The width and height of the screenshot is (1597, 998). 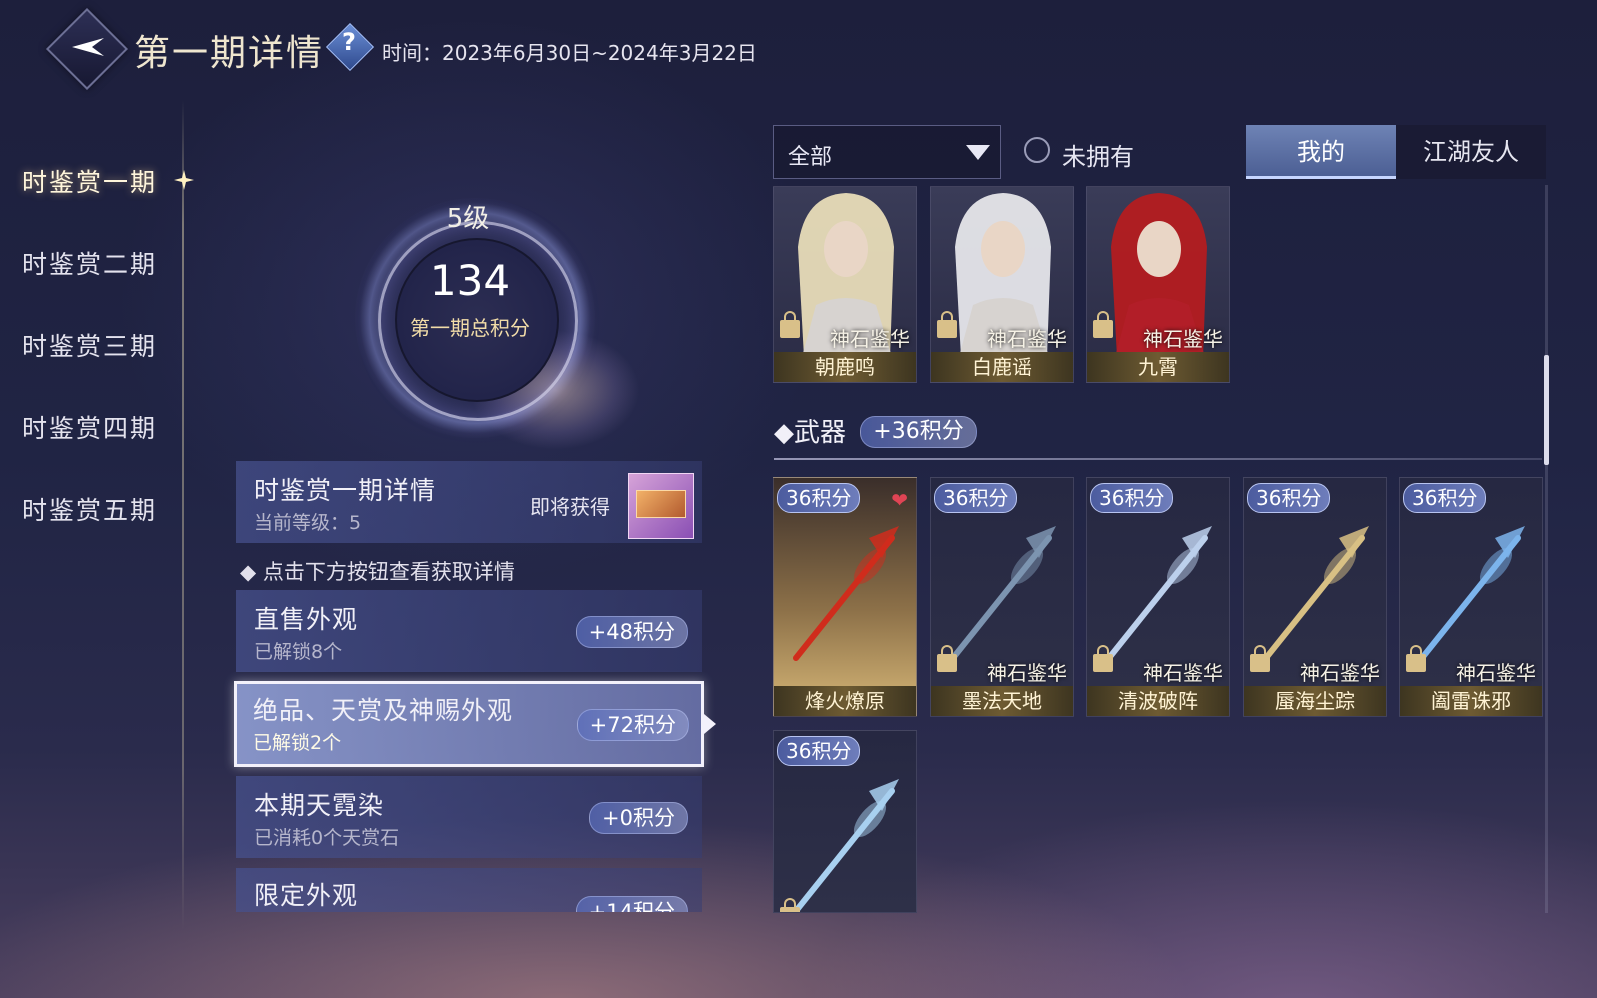 I want to click on unowned-radio, so click(x=1037, y=150).